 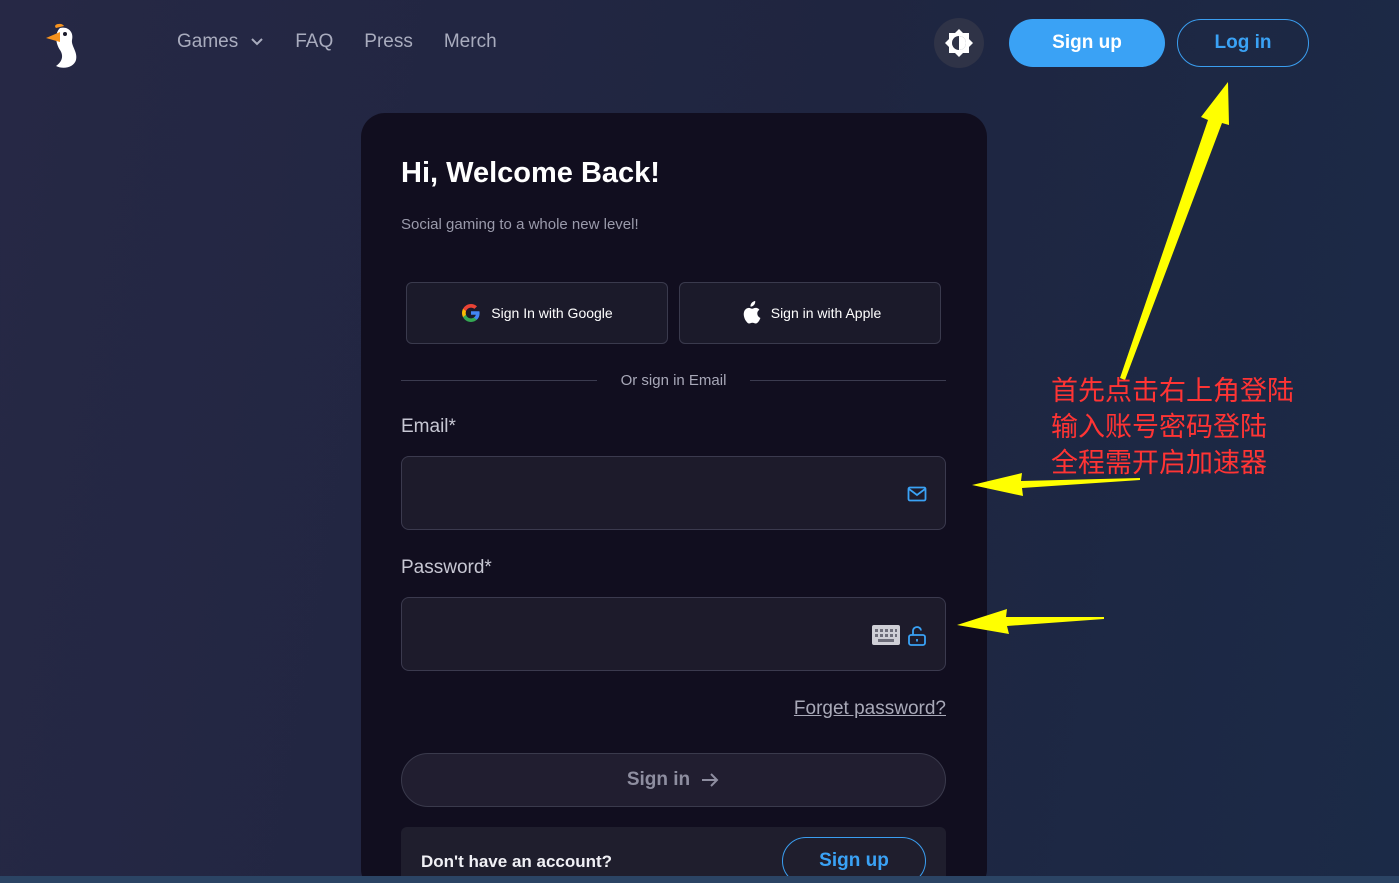 I want to click on nav-faq-label: FAQ, so click(x=314, y=41).